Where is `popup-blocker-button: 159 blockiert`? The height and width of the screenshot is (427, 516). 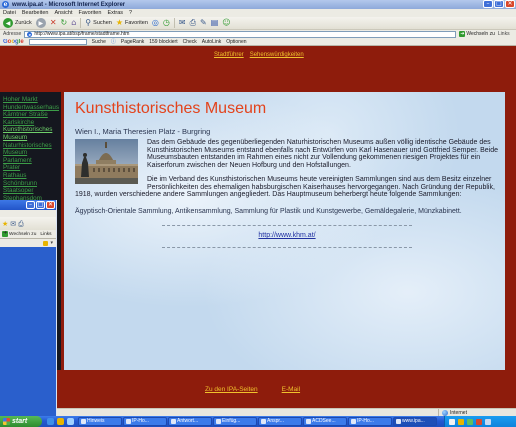
popup-blocker-button: 159 blockiert is located at coordinates (163, 42).